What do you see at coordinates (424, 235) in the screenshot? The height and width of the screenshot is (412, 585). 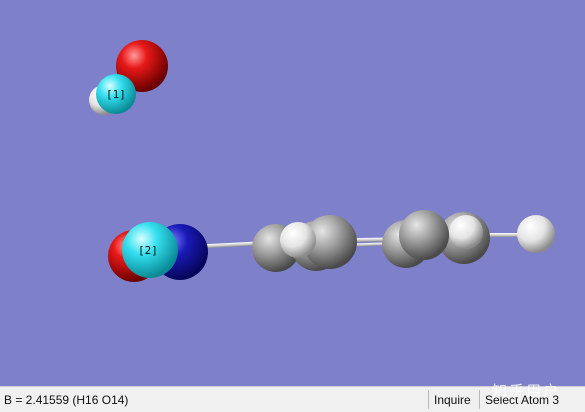 I see `carbon-atom` at bounding box center [424, 235].